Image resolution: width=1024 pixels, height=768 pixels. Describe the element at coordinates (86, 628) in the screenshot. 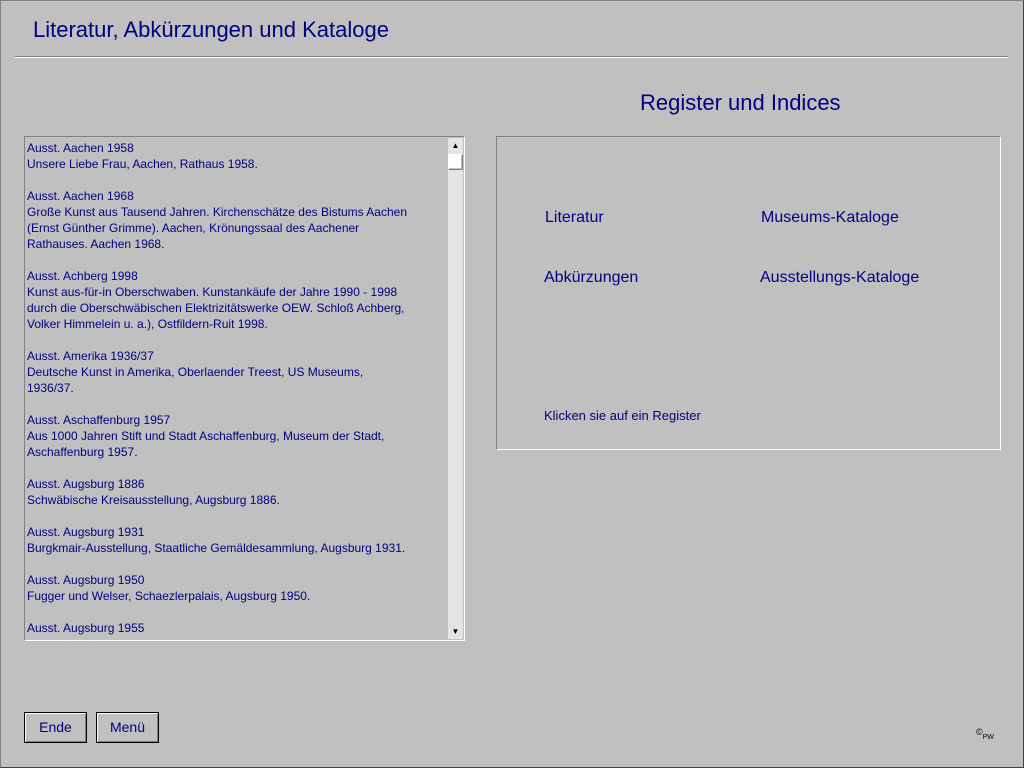

I see `list-item-title: Ausst. Augsburg 1955` at that location.